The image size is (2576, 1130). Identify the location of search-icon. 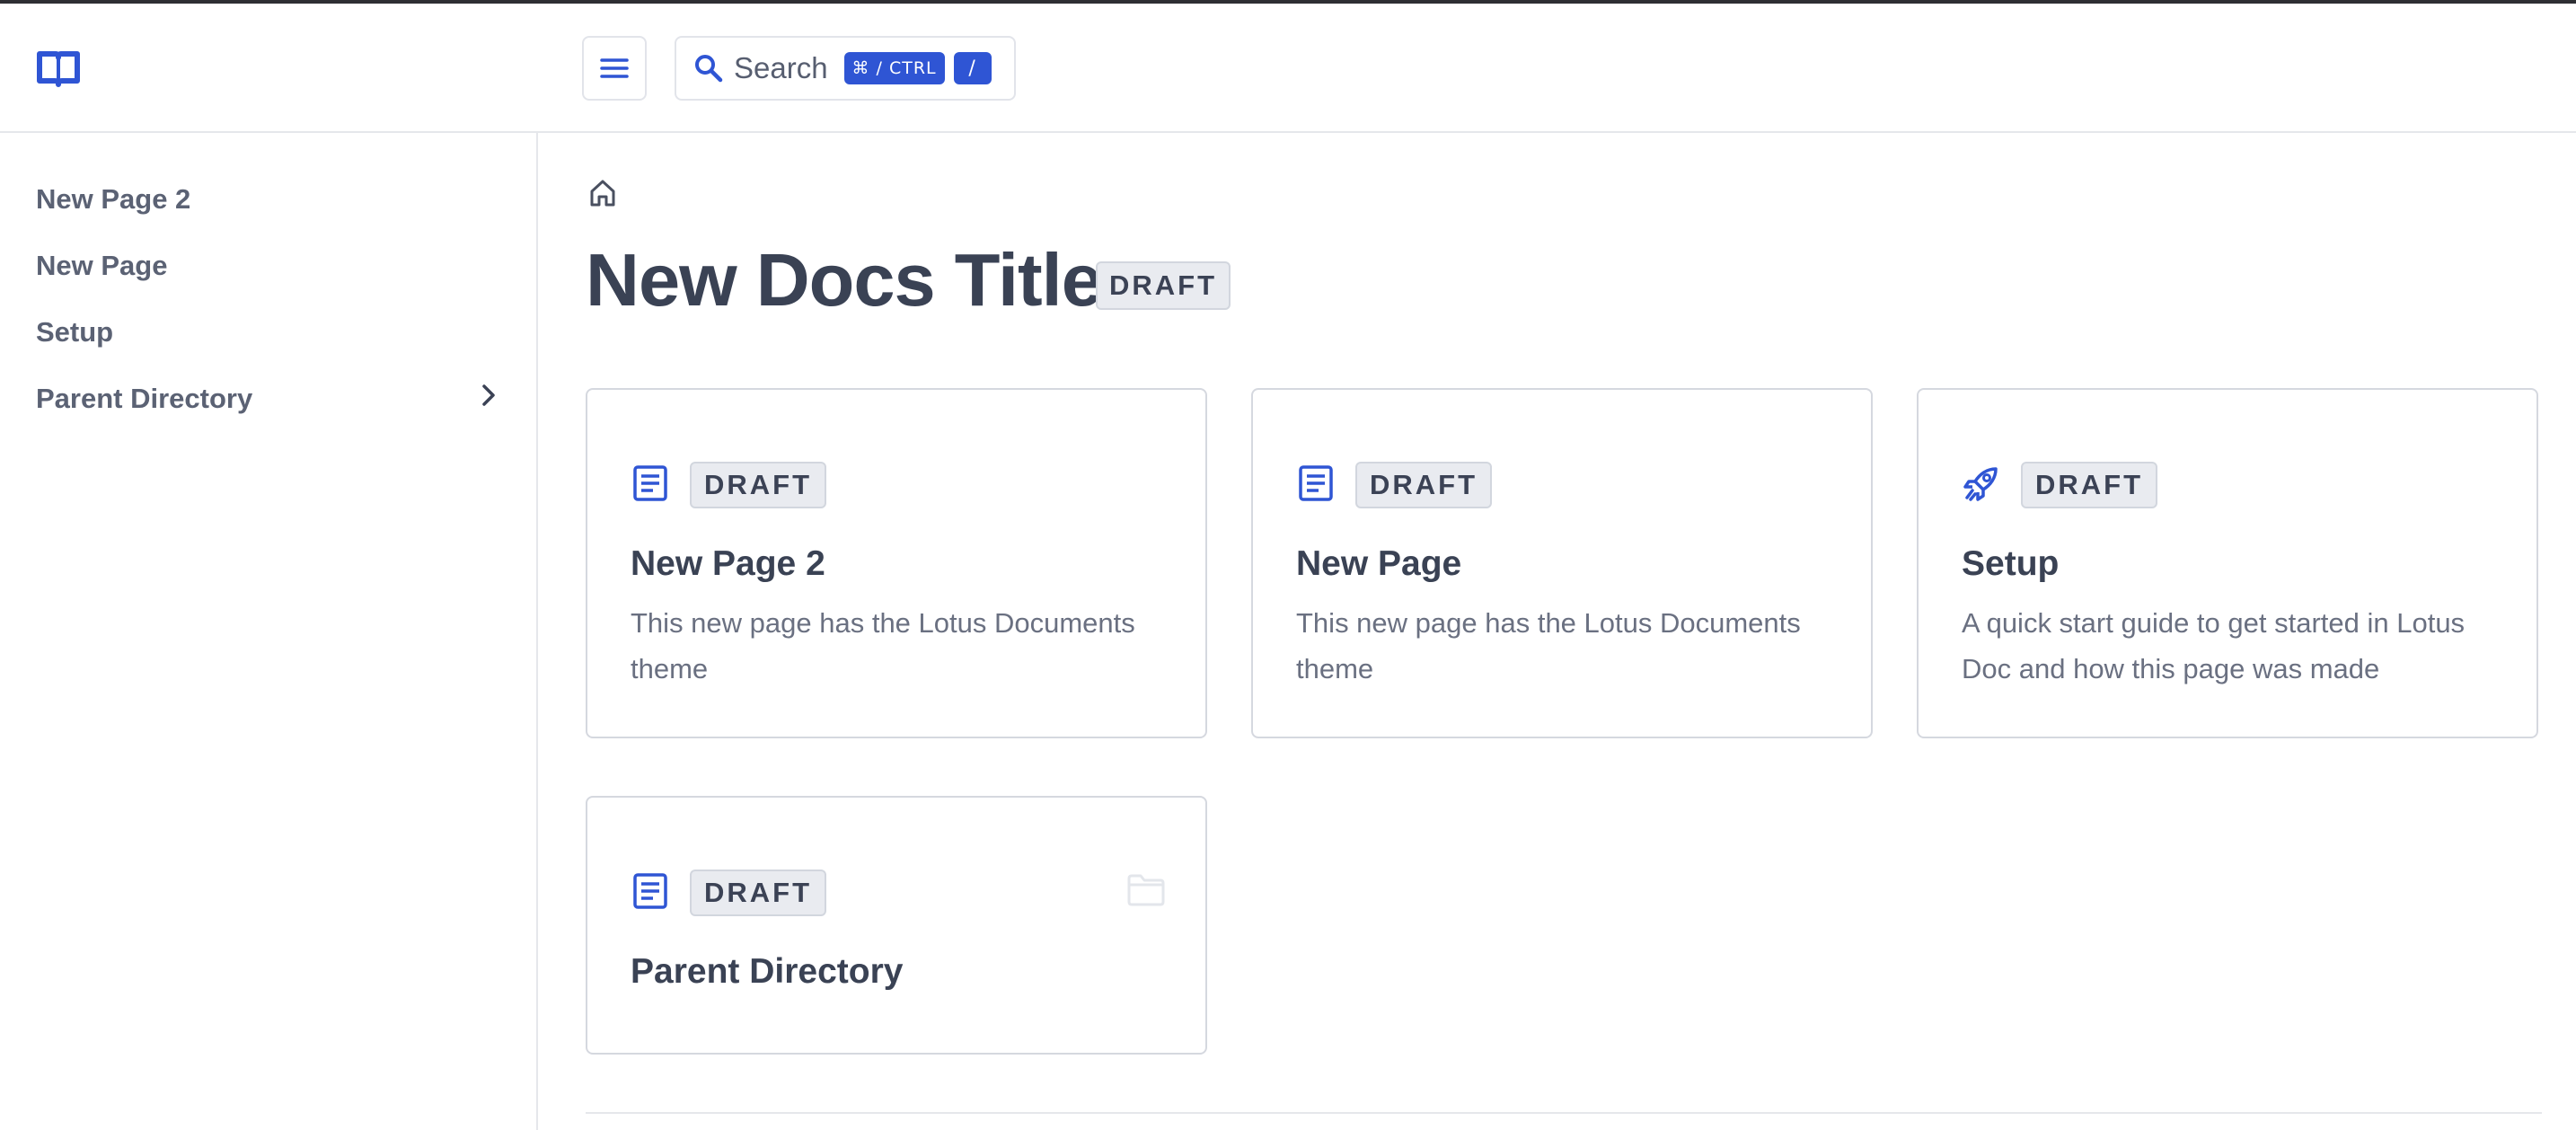
(709, 68).